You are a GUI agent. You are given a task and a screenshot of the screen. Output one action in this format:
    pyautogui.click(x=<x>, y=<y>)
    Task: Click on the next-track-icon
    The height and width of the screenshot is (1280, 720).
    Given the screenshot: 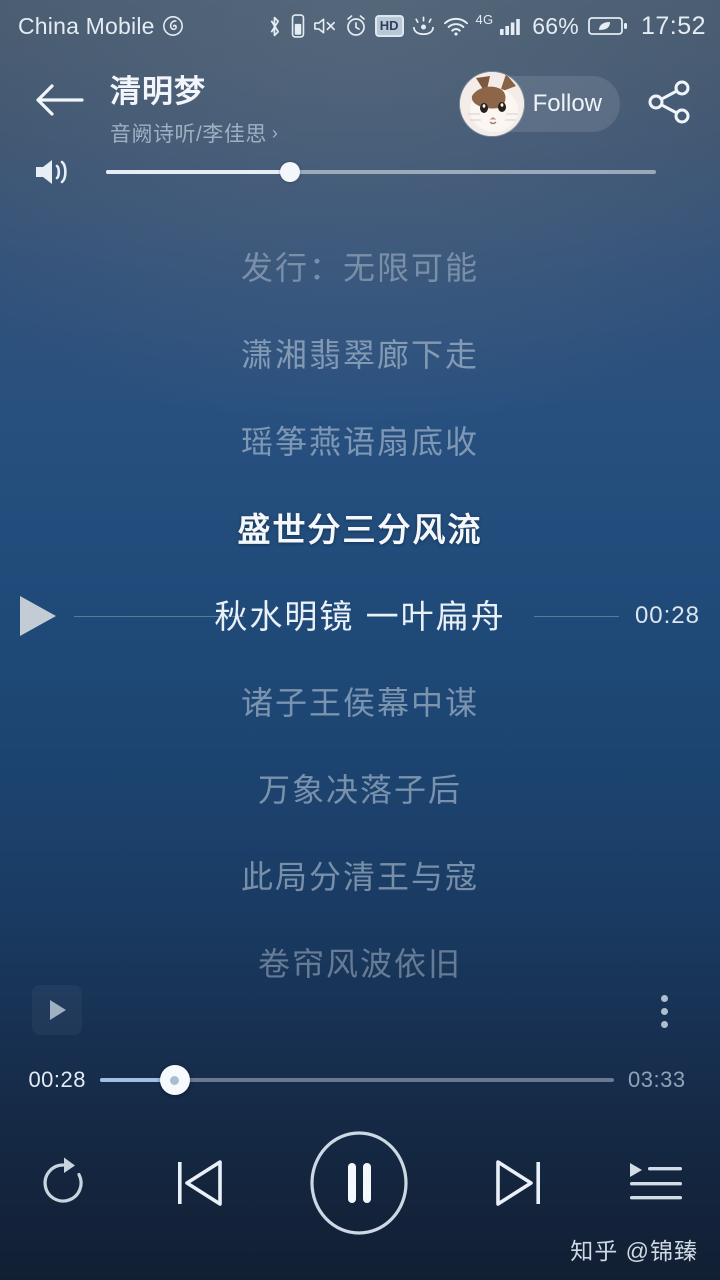 What is the action you would take?
    pyautogui.click(x=519, y=1185)
    